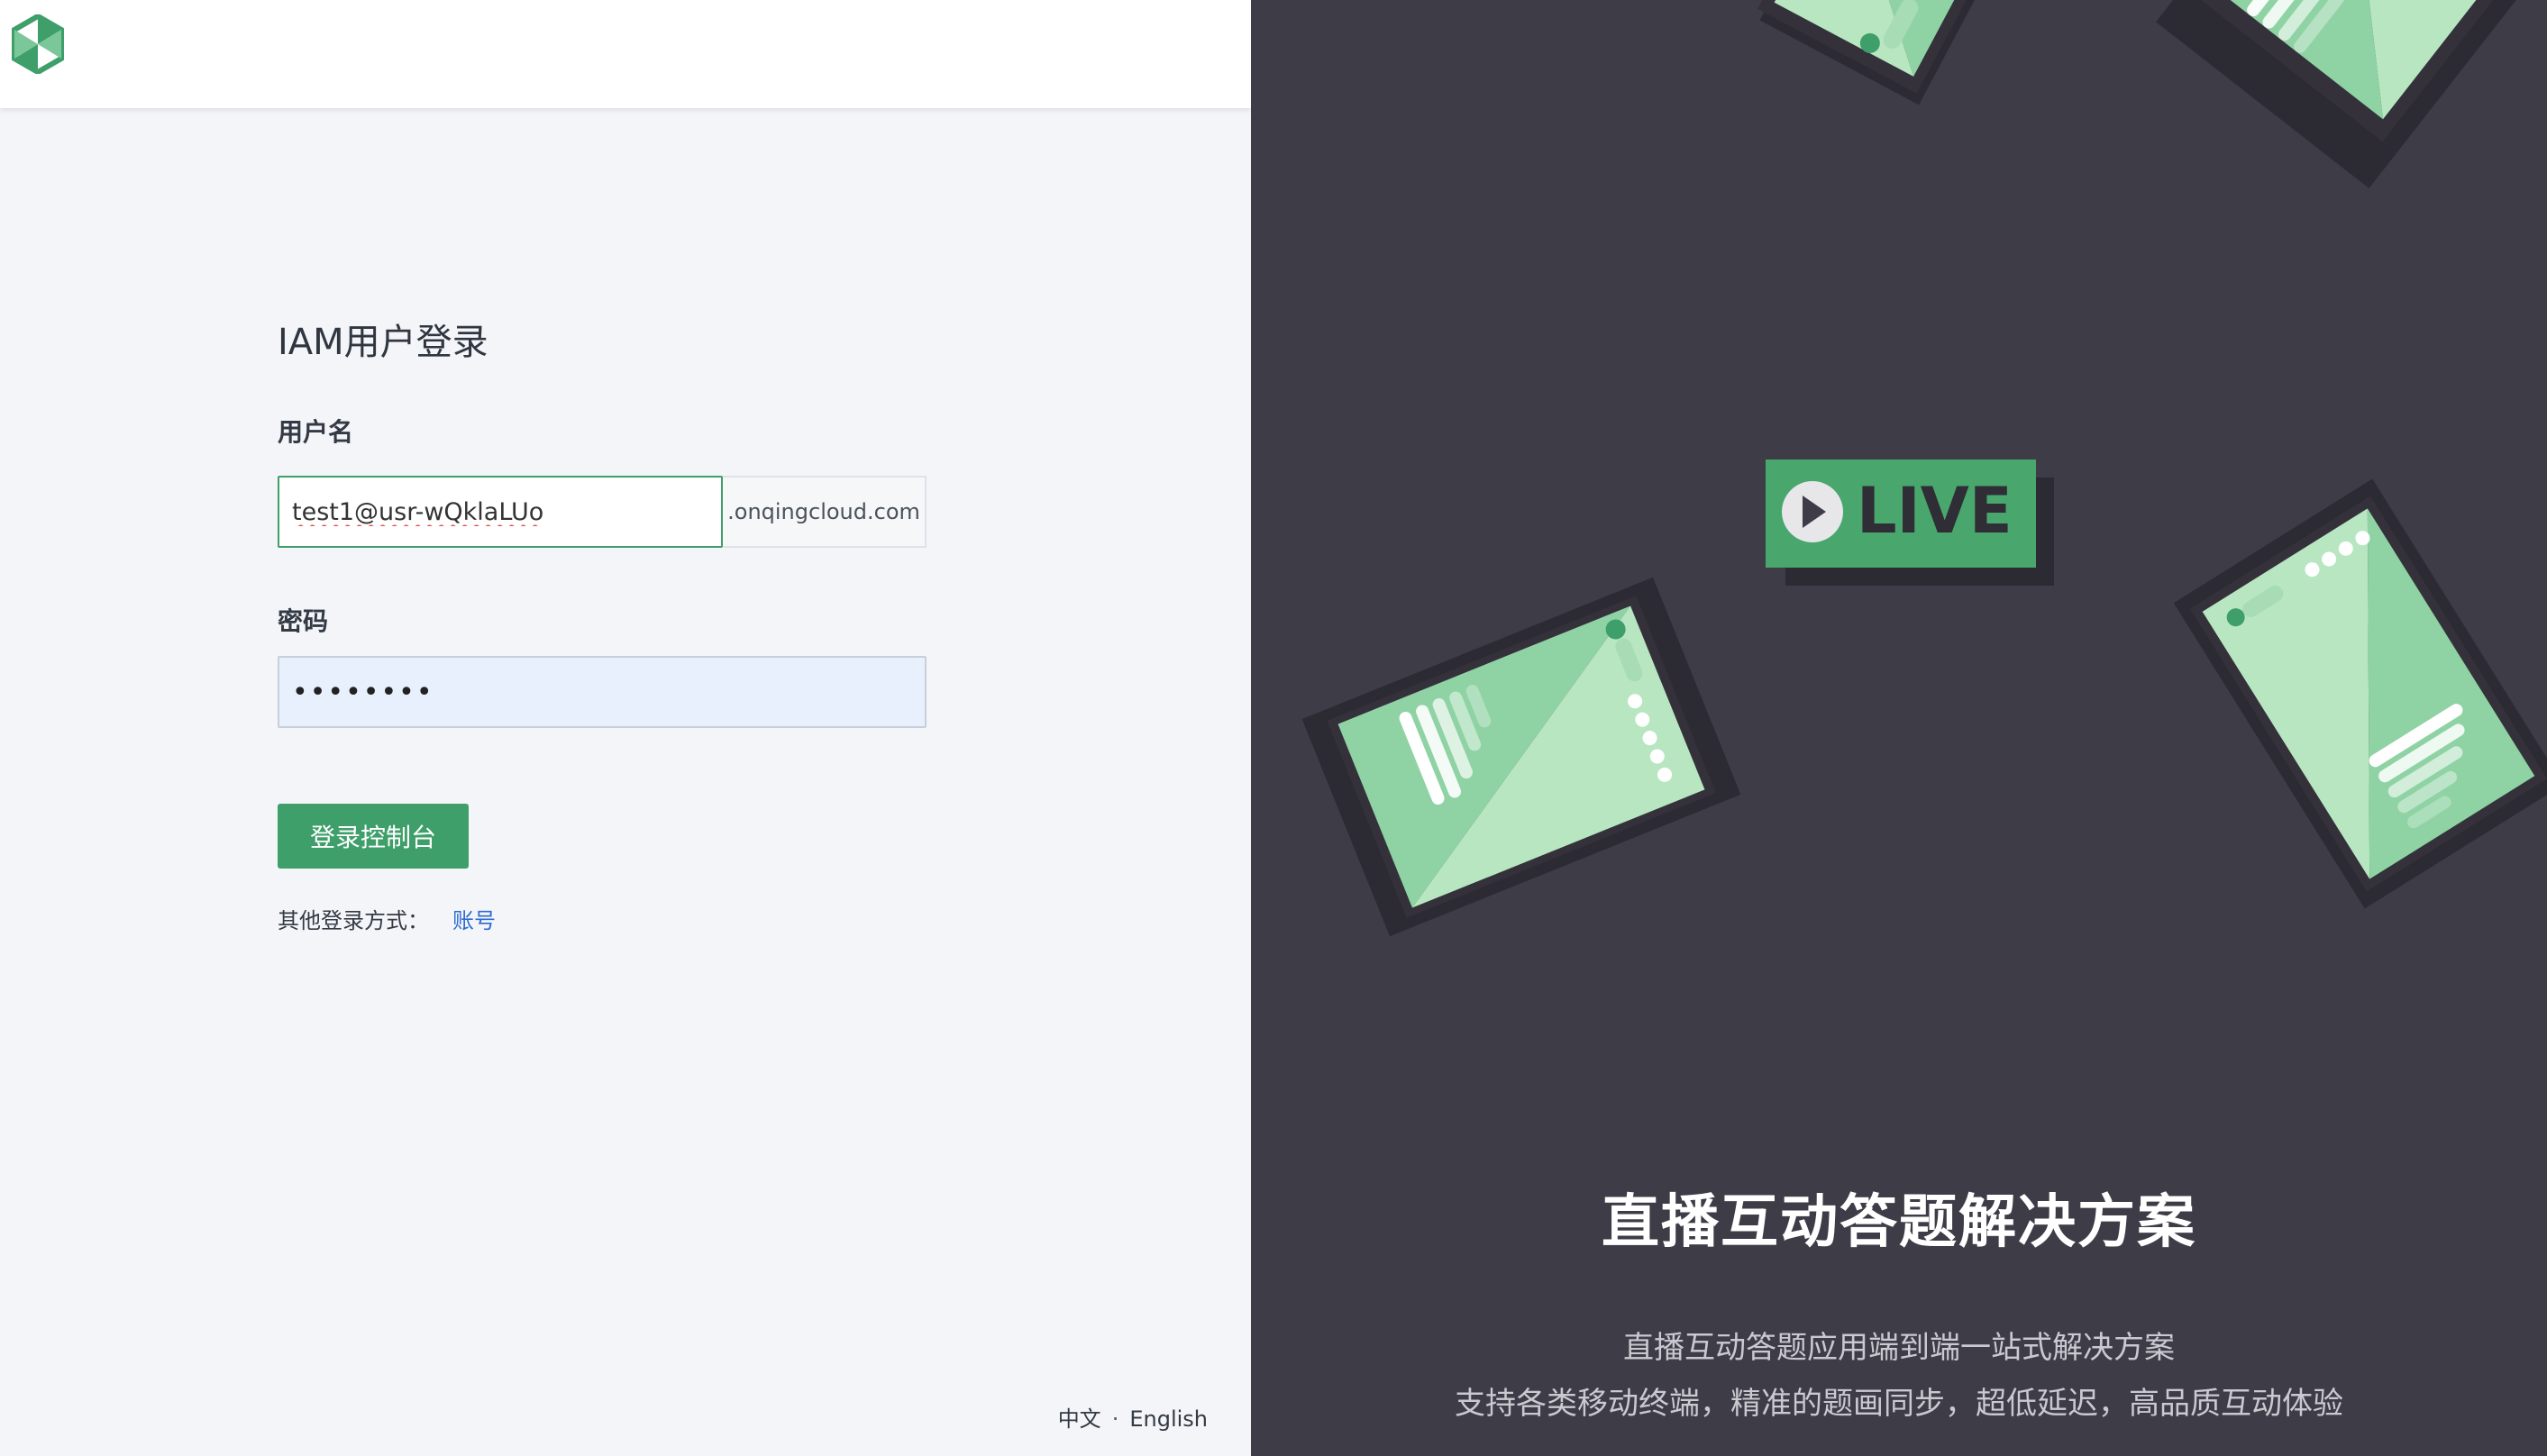 Image resolution: width=2547 pixels, height=1456 pixels. Describe the element at coordinates (2351, 94) in the screenshot. I see `phone-card-top-right` at that location.